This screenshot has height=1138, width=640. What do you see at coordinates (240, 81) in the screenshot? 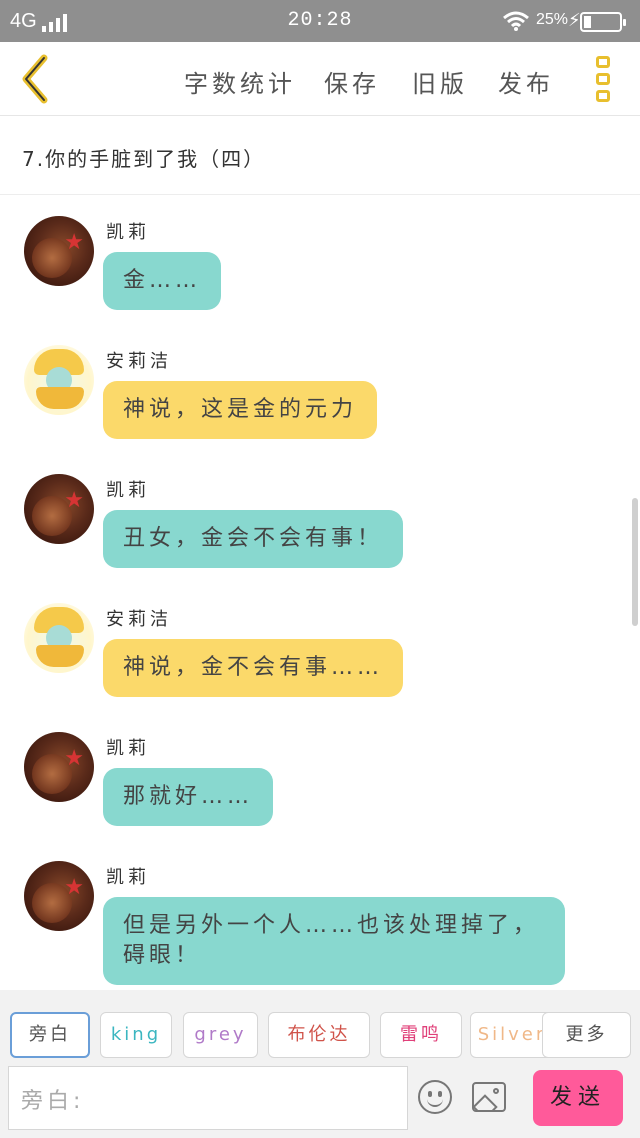
I see `word-count-button: 字数统计` at bounding box center [240, 81].